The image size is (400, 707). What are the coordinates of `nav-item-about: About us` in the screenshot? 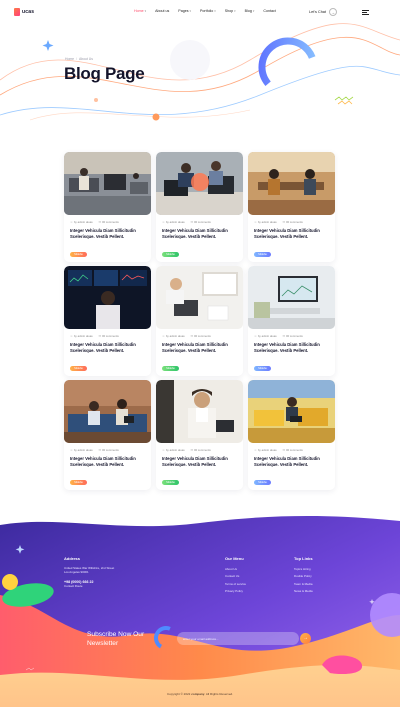 It's located at (162, 11).